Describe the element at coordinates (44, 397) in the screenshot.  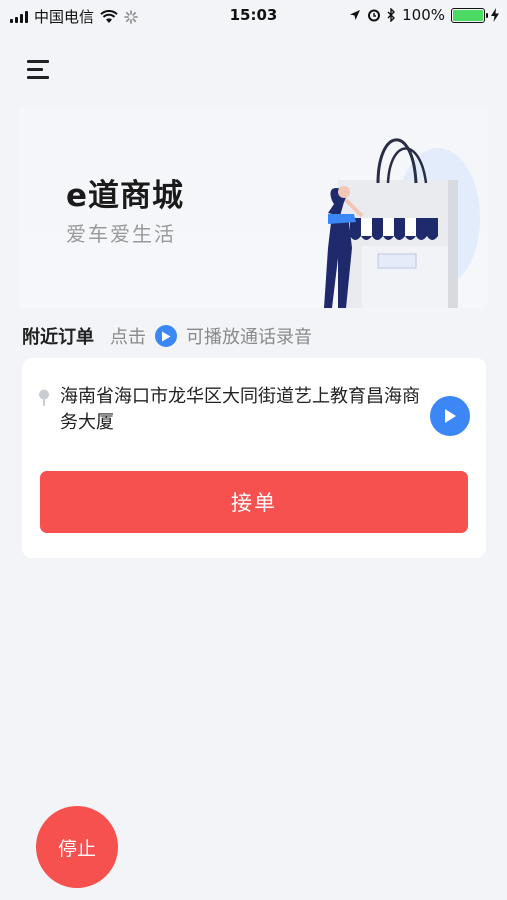
I see `location-pin-icon` at that location.